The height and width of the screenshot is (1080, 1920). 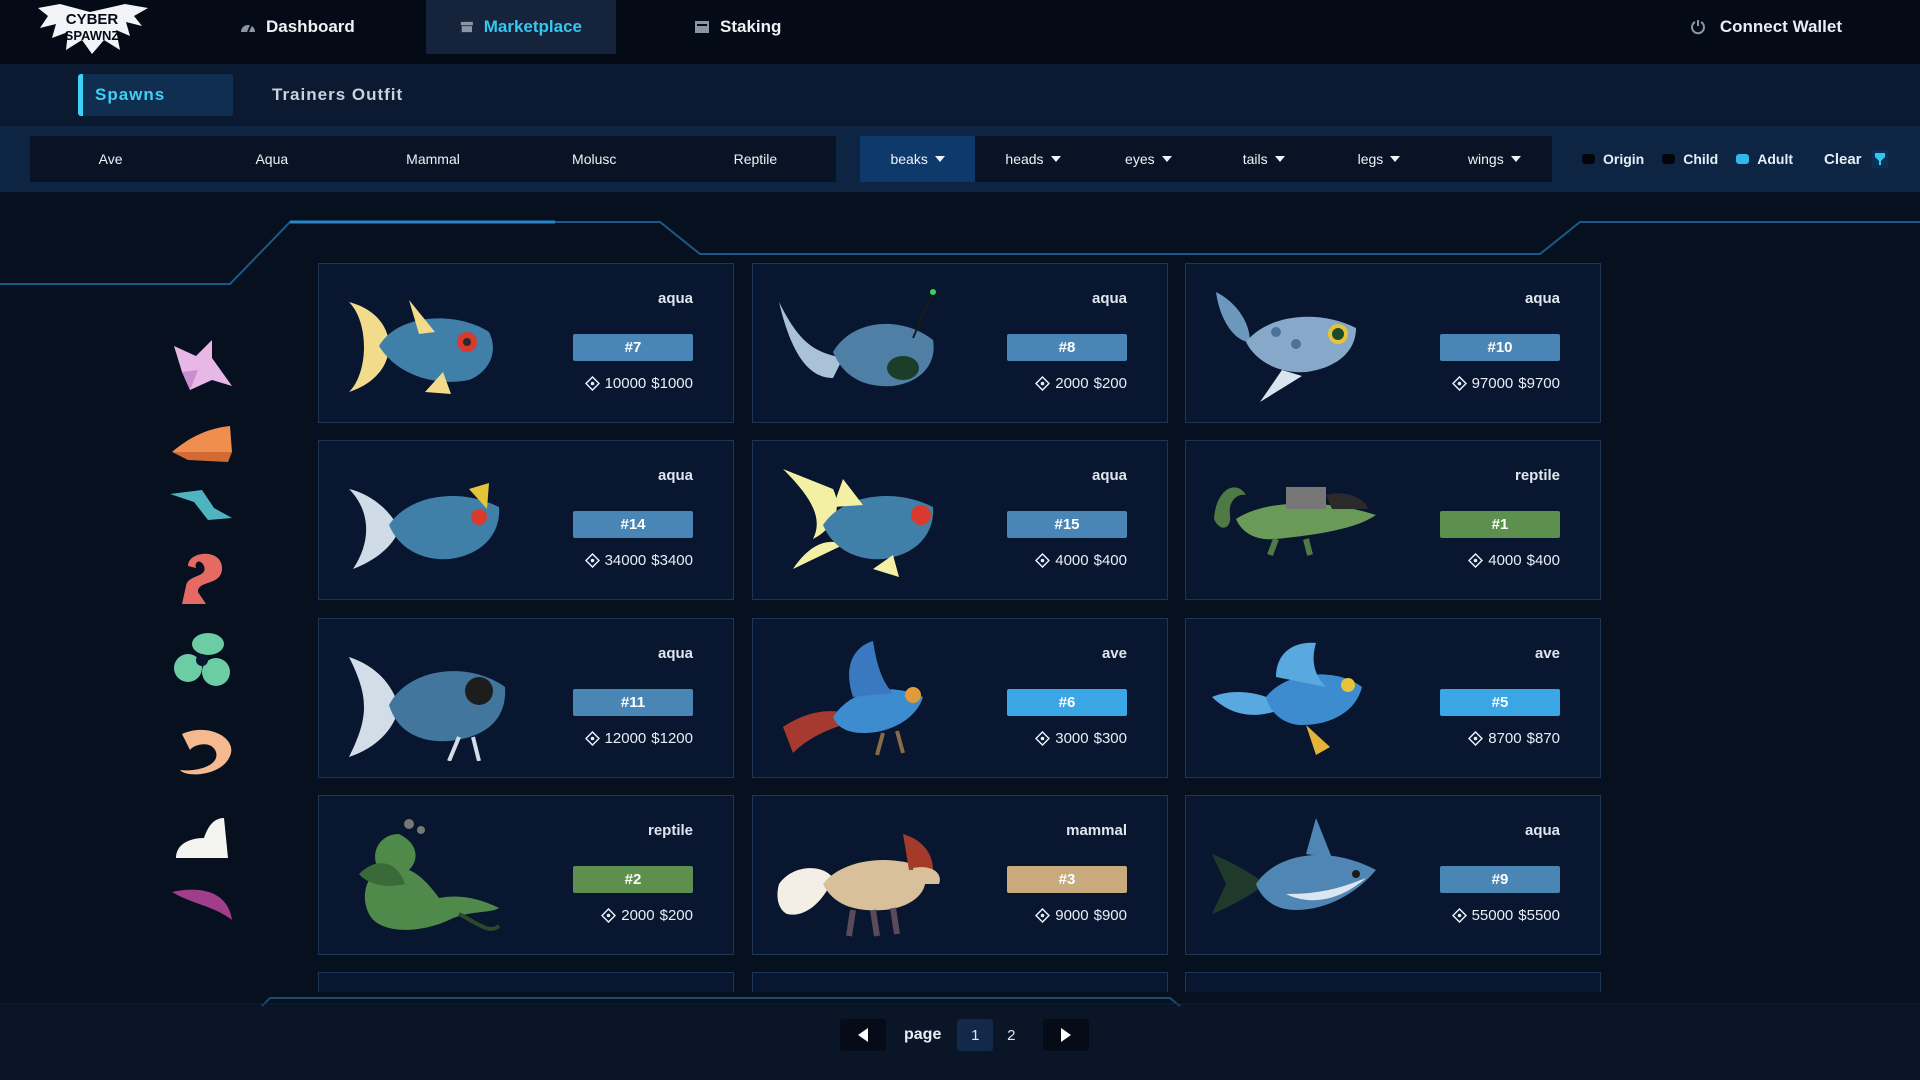 I want to click on spawn-card: reptile #2 2000 $200, so click(x=526, y=875).